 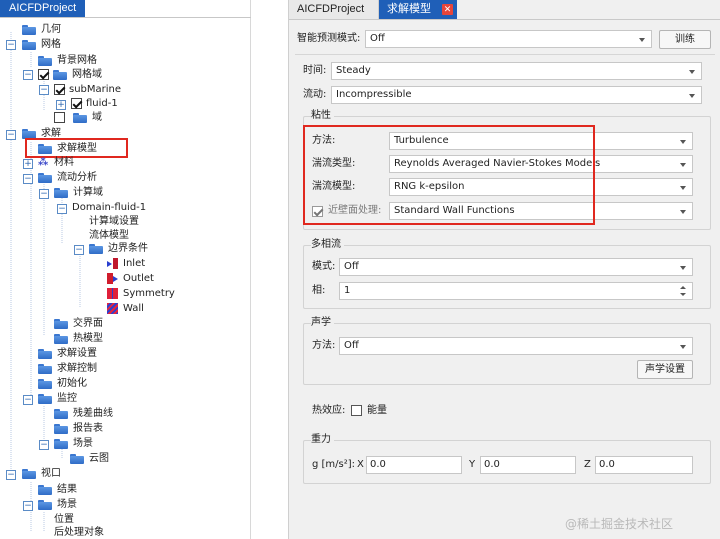 What do you see at coordinates (377, 38) in the screenshot?
I see `select-value: Off` at bounding box center [377, 38].